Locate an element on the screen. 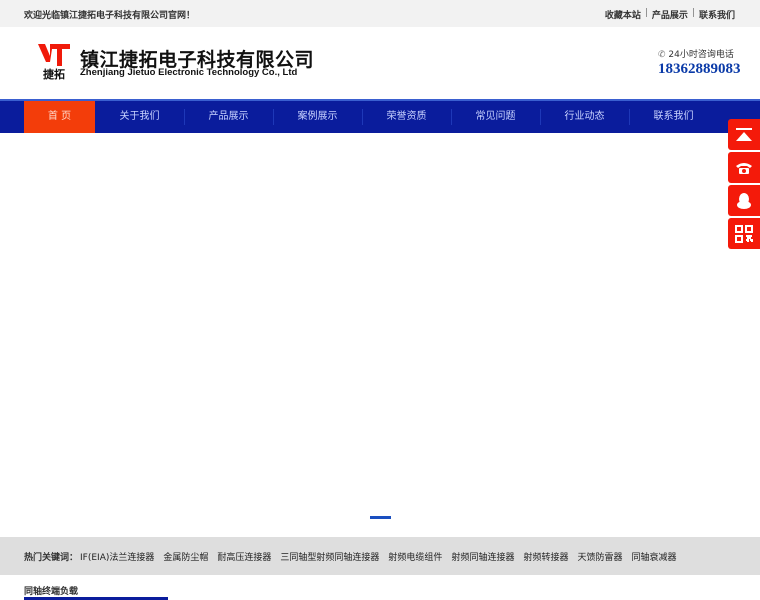 This screenshot has width=760, height=600. qq-icon is located at coordinates (744, 200).